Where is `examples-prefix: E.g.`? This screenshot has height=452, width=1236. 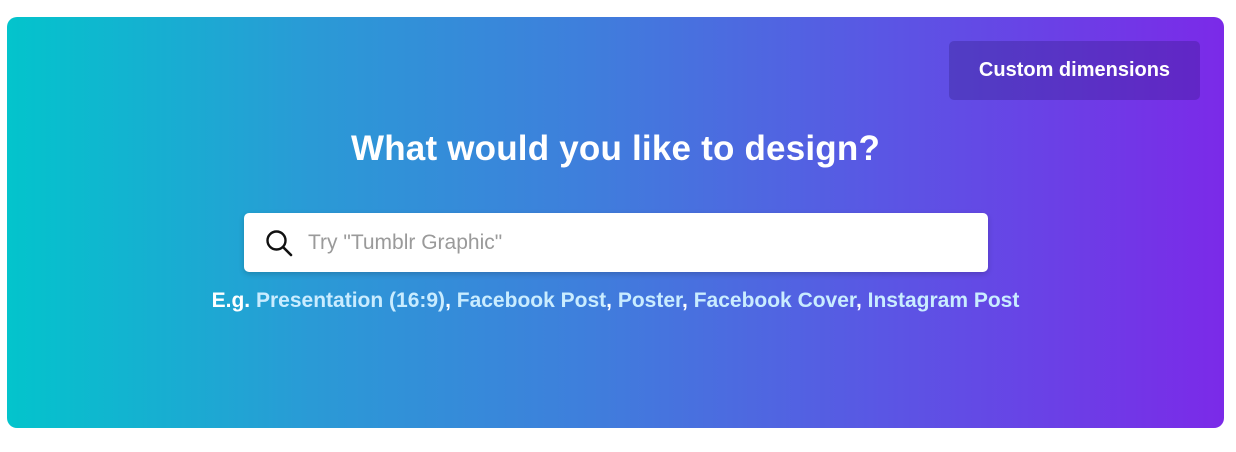 examples-prefix: E.g. is located at coordinates (231, 300).